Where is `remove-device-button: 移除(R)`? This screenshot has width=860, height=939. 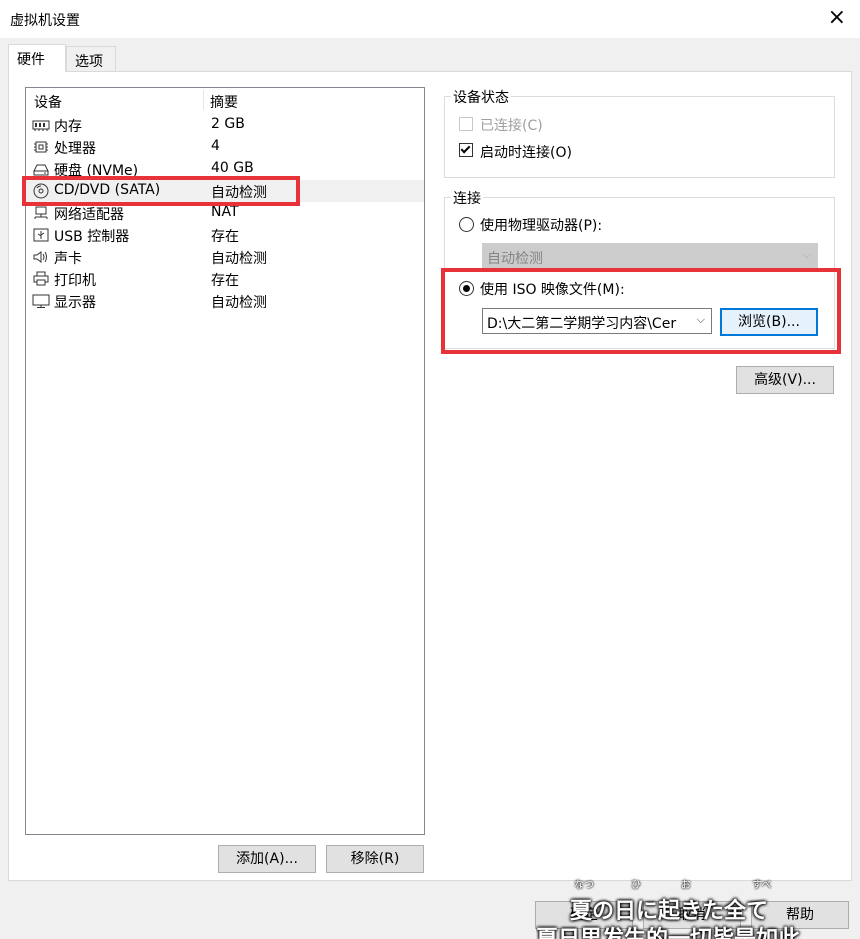
remove-device-button: 移除(R) is located at coordinates (375, 859).